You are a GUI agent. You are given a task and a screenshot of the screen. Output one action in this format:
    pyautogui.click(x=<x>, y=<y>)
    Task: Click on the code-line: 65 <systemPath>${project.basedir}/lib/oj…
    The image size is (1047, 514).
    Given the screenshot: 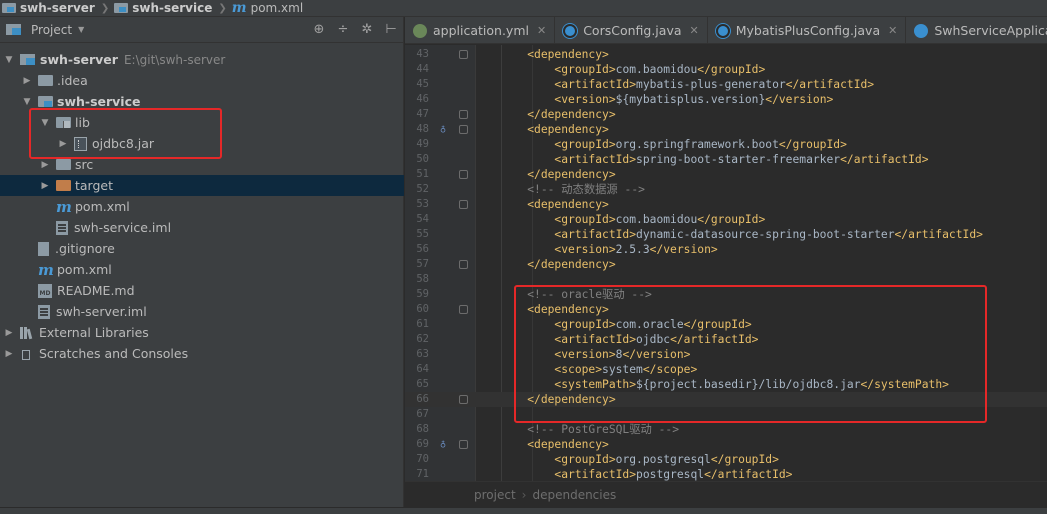 What is the action you would take?
    pyautogui.click(x=726, y=384)
    